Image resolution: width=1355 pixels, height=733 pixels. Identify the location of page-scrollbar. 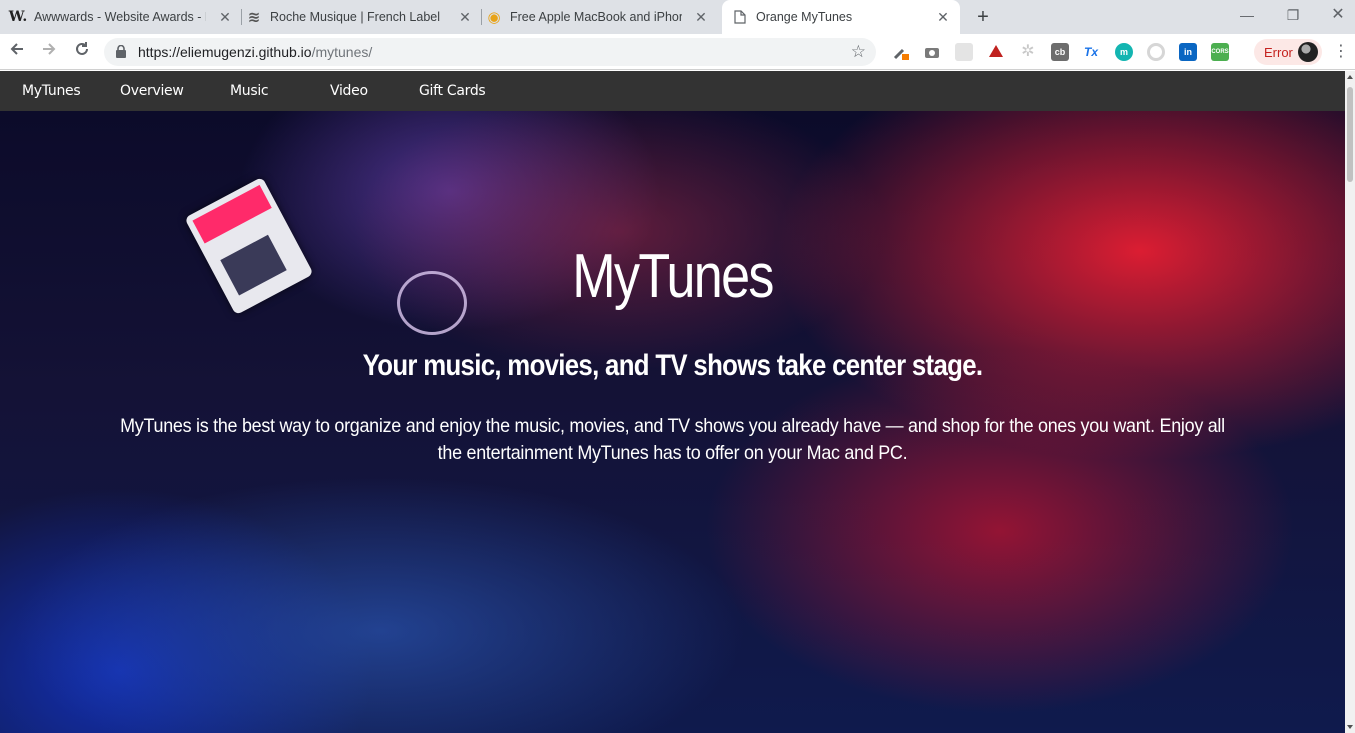
(1350, 402).